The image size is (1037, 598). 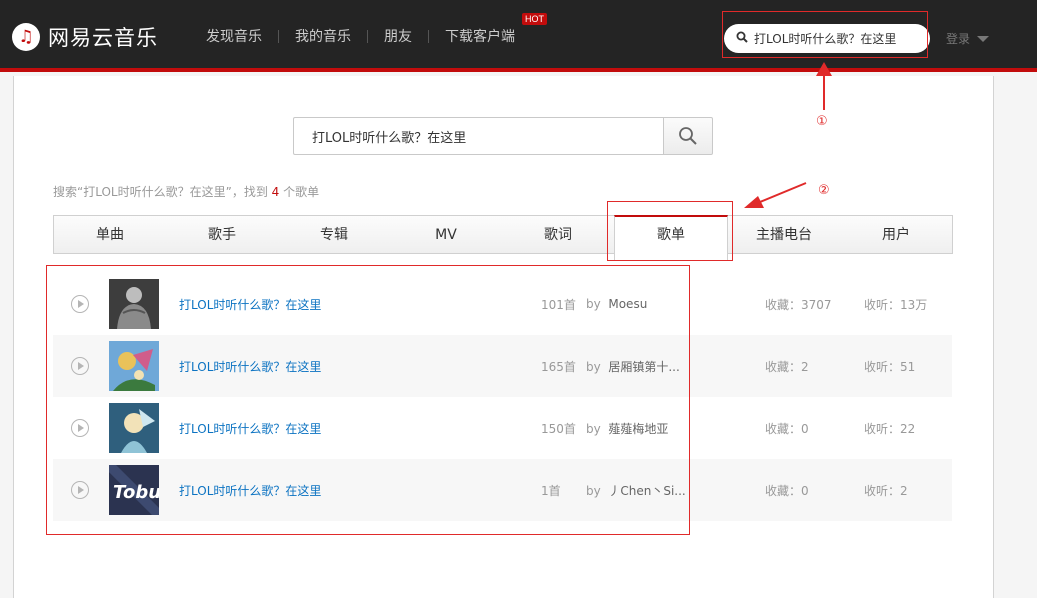 I want to click on arrow-left-head, so click(x=754, y=202).